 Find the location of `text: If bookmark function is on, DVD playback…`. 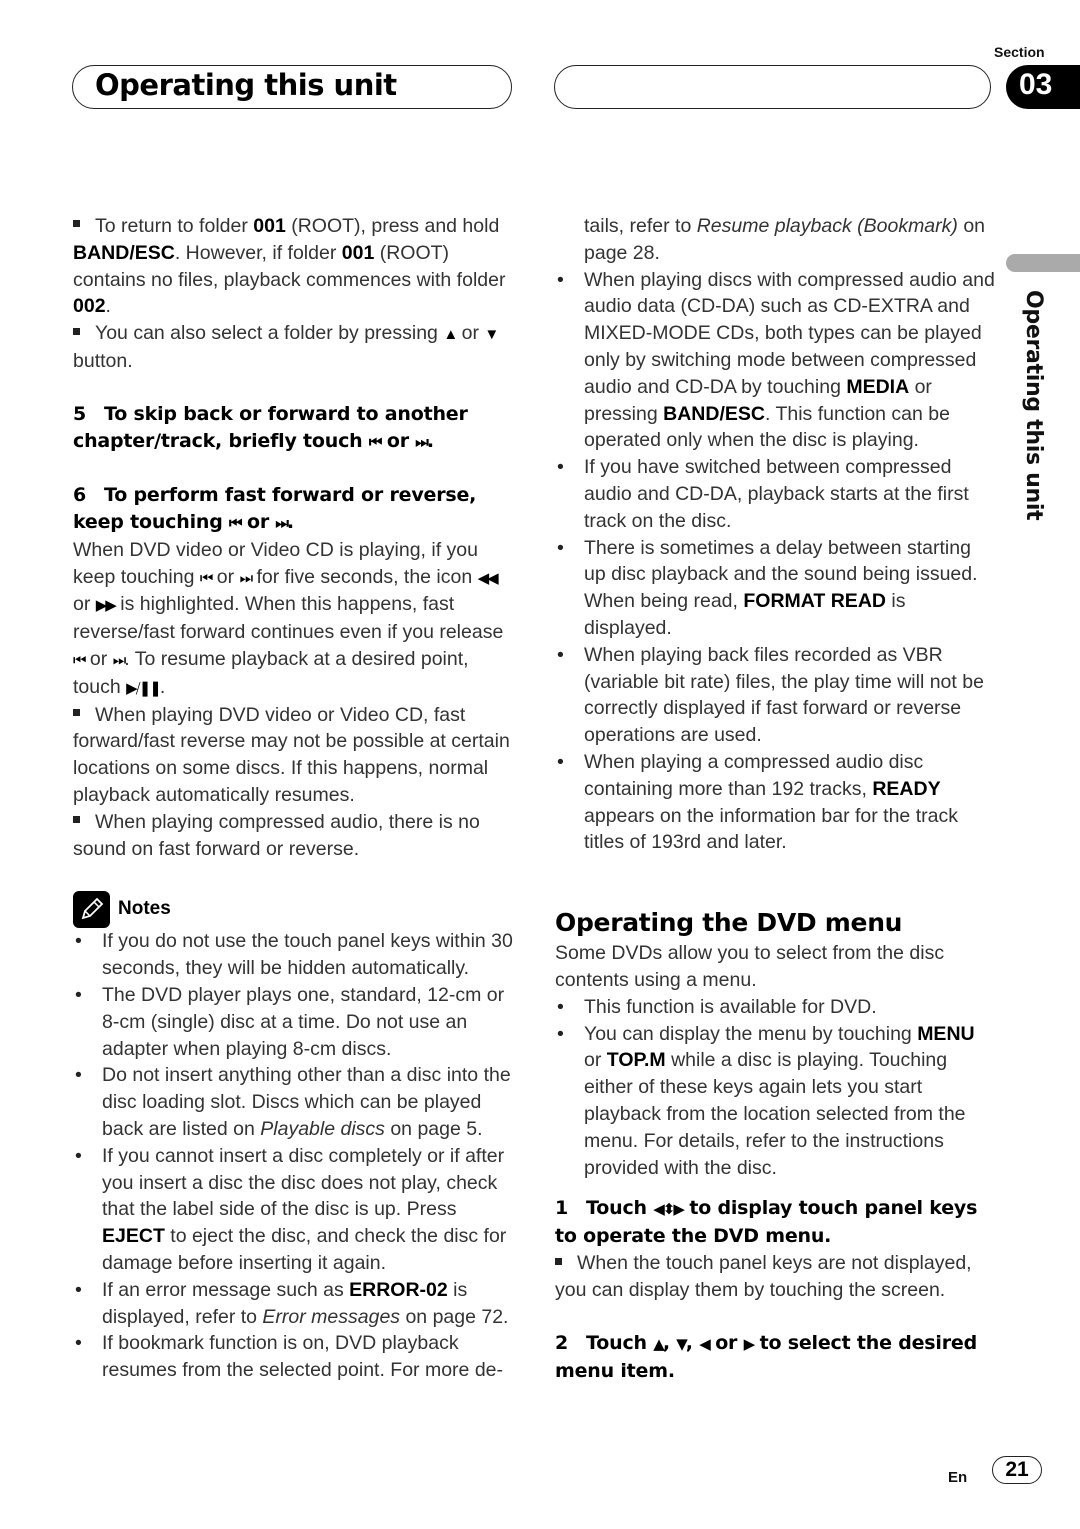

text: If bookmark function is on, DVD playback… is located at coordinates (302, 1357).